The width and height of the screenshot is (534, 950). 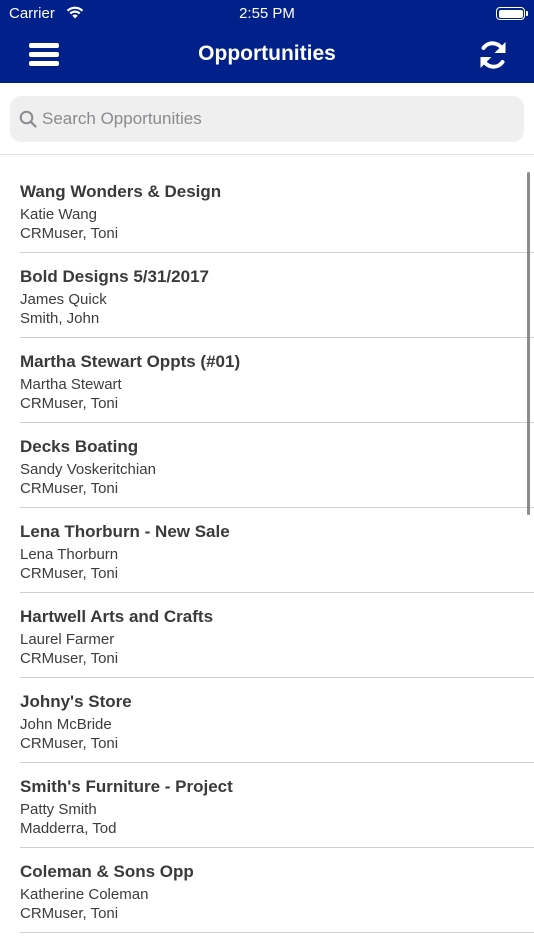 I want to click on search-area, so click(x=267, y=119).